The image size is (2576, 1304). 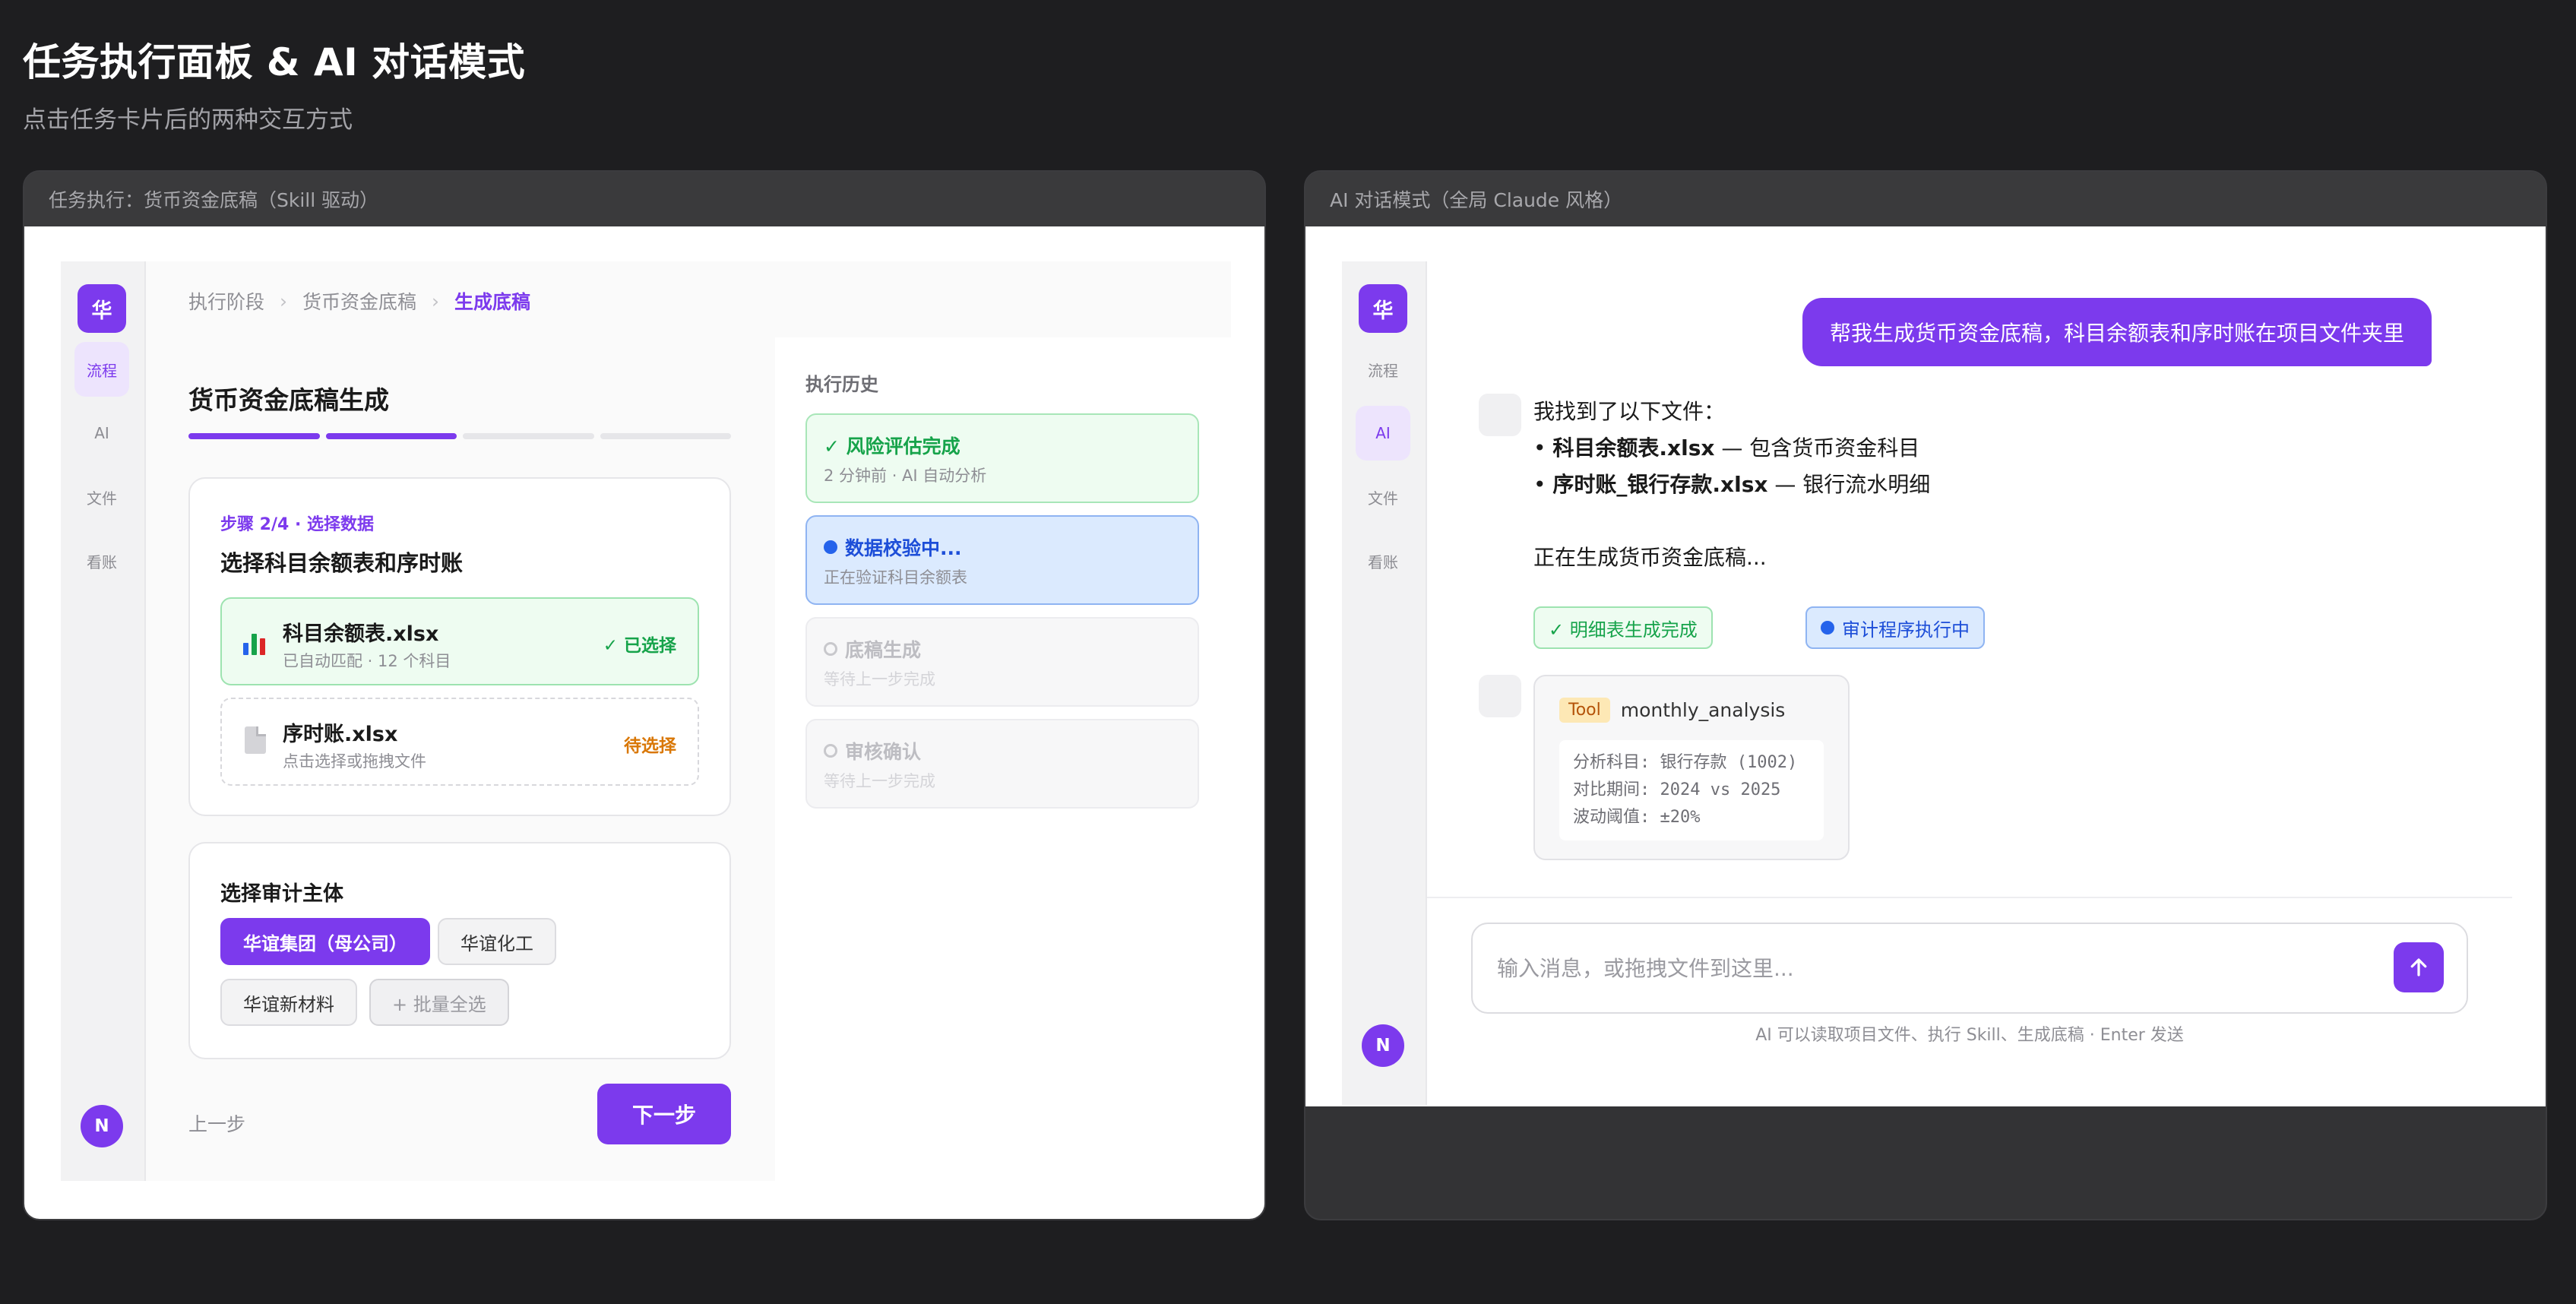 What do you see at coordinates (1703, 710) in the screenshot?
I see `tool-name: monthly_analysis` at bounding box center [1703, 710].